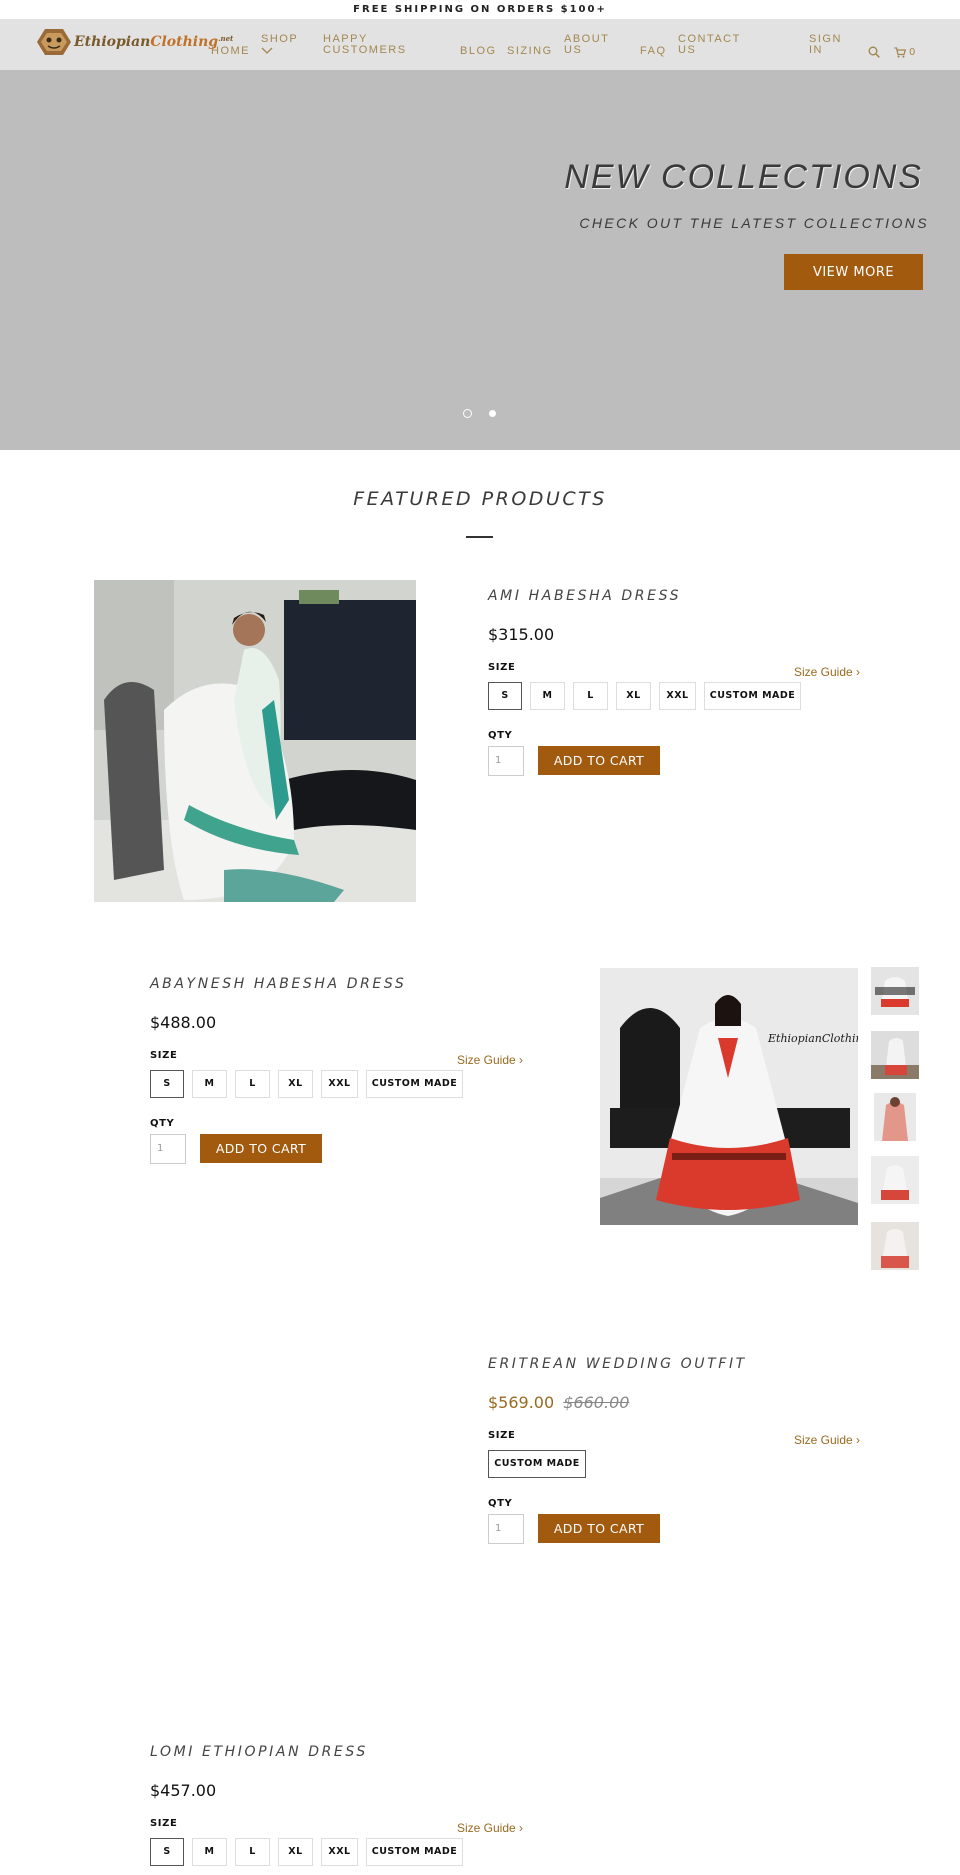 The height and width of the screenshot is (1875, 960). What do you see at coordinates (259, 1752) in the screenshot?
I see `product-name: LOMI ETHIOPIAN DRESS` at bounding box center [259, 1752].